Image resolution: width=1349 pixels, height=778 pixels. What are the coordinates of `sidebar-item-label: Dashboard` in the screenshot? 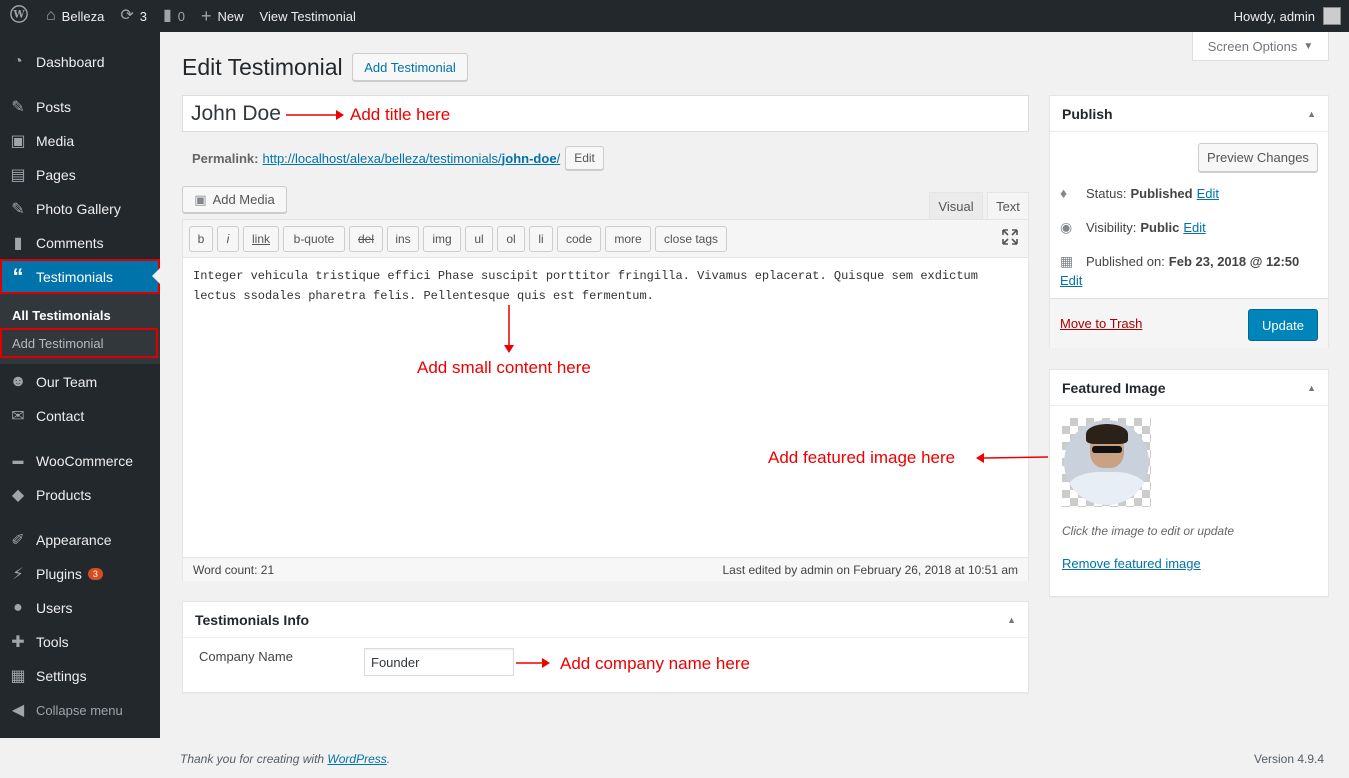 It's located at (70, 62).